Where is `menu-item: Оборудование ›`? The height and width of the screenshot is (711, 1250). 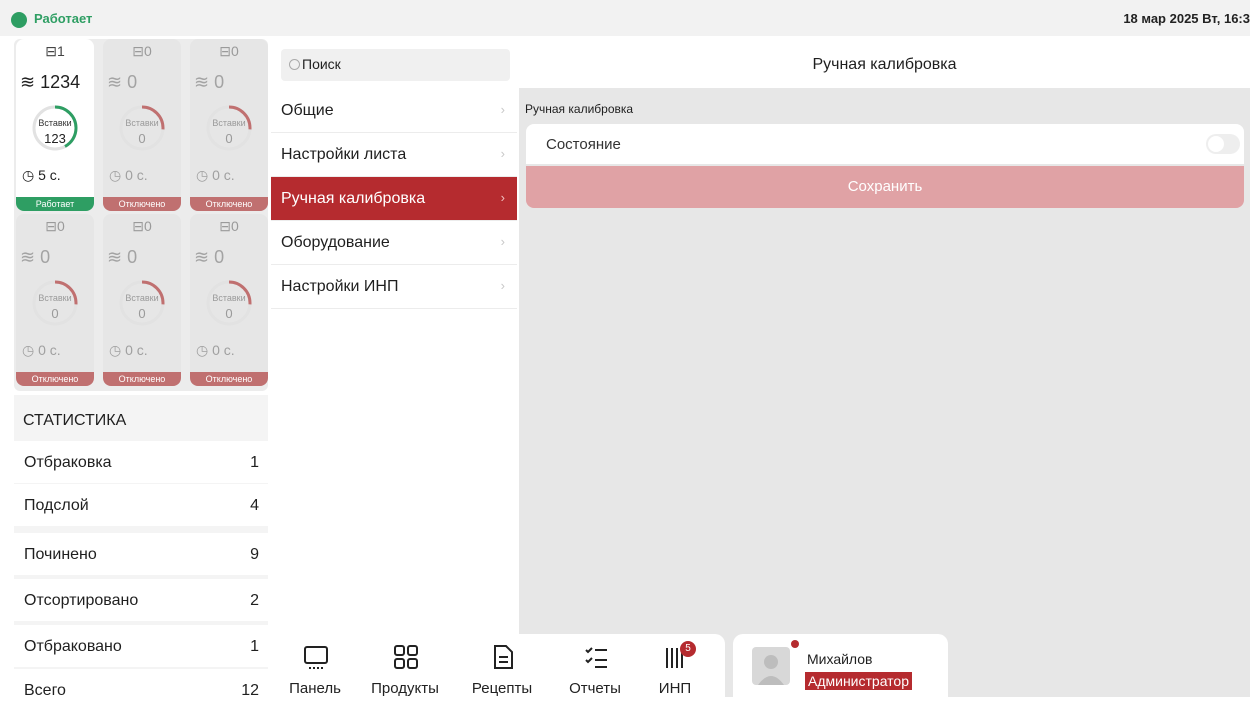 menu-item: Оборудование › is located at coordinates (394, 243).